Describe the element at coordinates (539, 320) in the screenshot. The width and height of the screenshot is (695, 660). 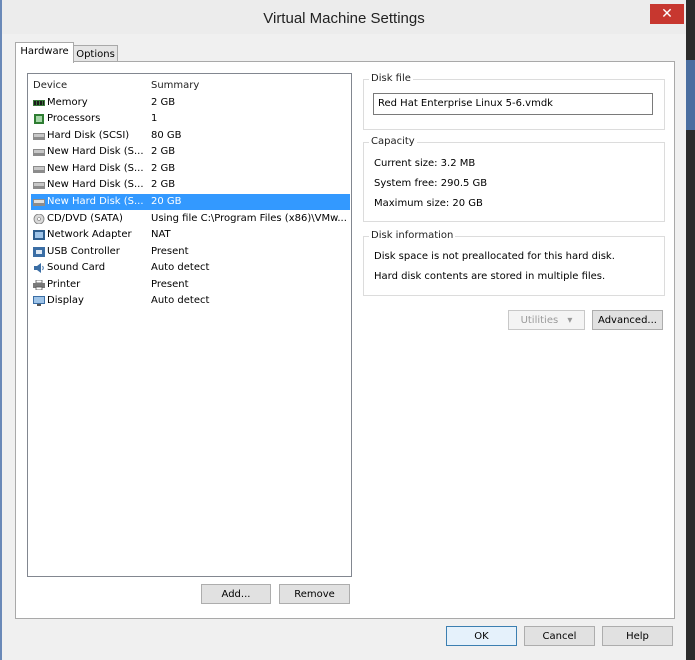
I see `utilities-label: Utilities` at that location.